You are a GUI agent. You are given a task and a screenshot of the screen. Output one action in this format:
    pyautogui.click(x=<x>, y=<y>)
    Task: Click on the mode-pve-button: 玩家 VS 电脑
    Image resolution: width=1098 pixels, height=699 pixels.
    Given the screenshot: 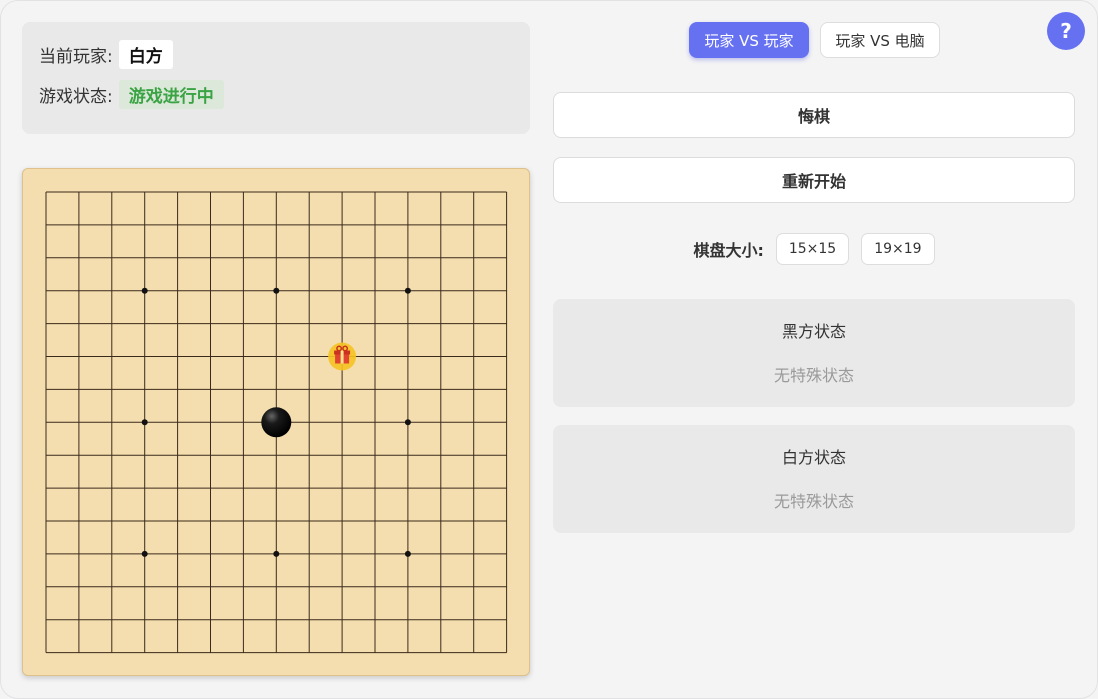 What is the action you would take?
    pyautogui.click(x=880, y=40)
    